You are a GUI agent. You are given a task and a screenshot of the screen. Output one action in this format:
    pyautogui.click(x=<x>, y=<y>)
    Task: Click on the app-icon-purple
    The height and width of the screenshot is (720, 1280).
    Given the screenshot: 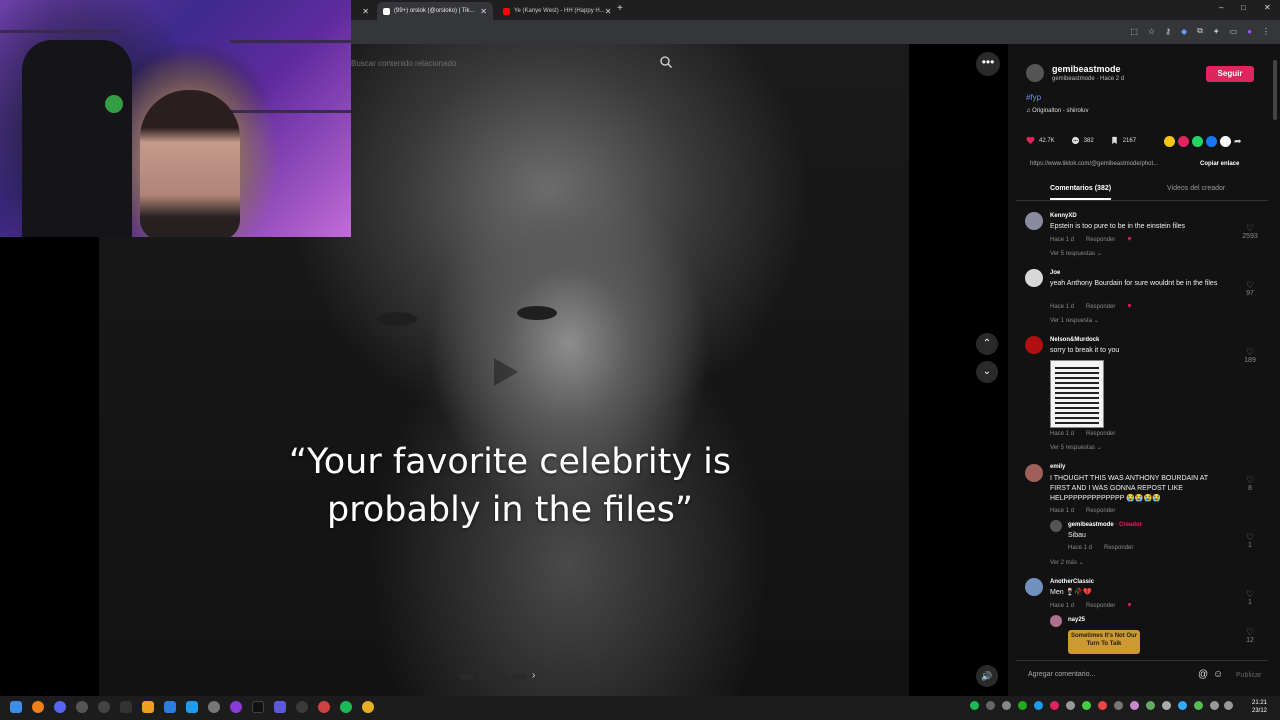 What is the action you would take?
    pyautogui.click(x=236, y=707)
    